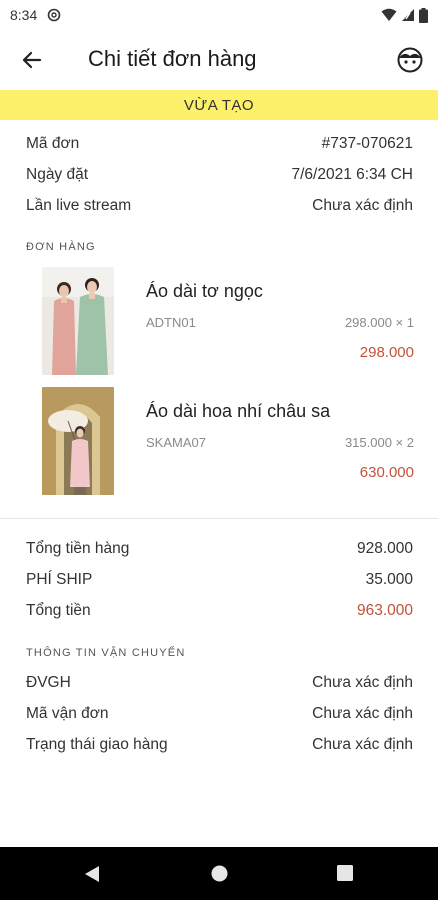 The width and height of the screenshot is (438, 900). I want to click on delivery-status-label: Trạng thái giao hàng, so click(97, 744).